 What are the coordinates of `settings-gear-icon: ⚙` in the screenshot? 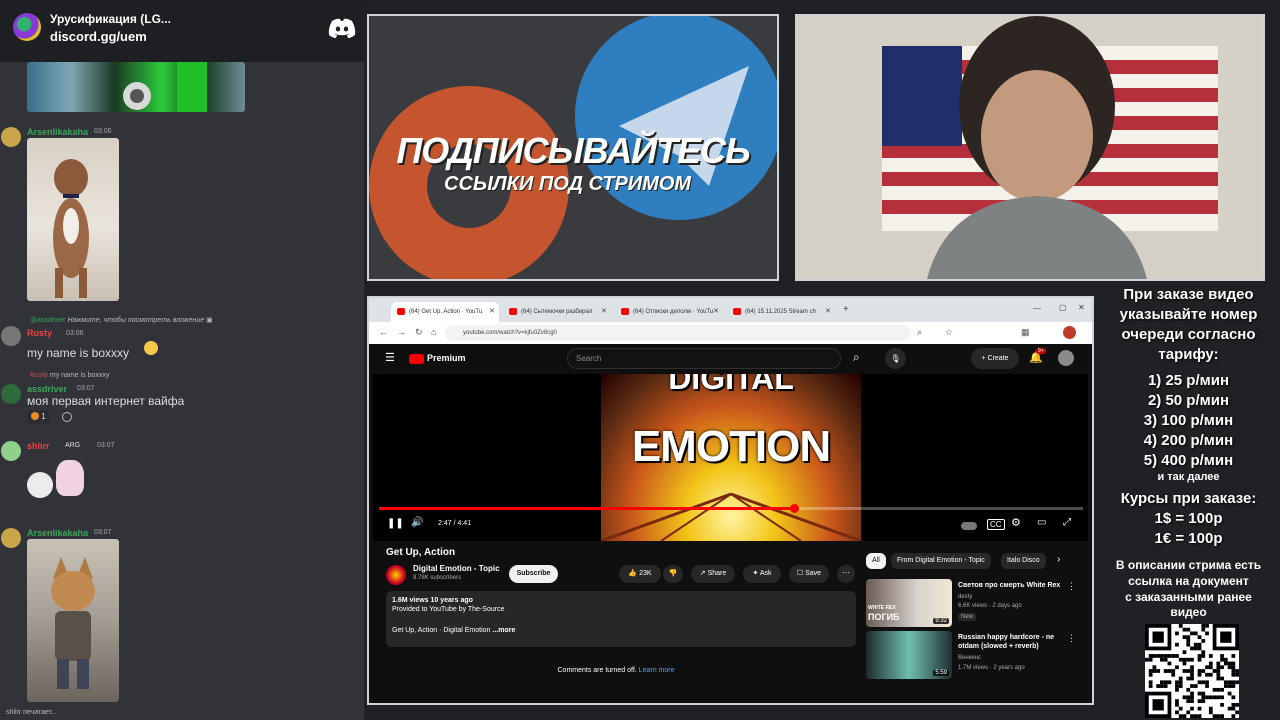 It's located at (1016, 522).